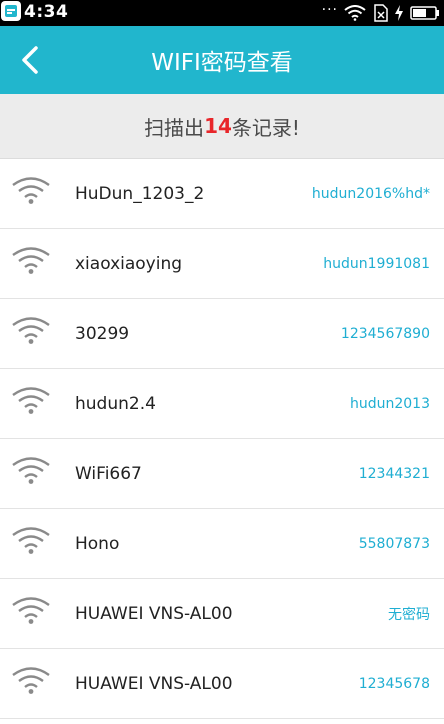 The height and width of the screenshot is (724, 444). Describe the element at coordinates (394, 473) in the screenshot. I see `wifi-password: 12344321` at that location.